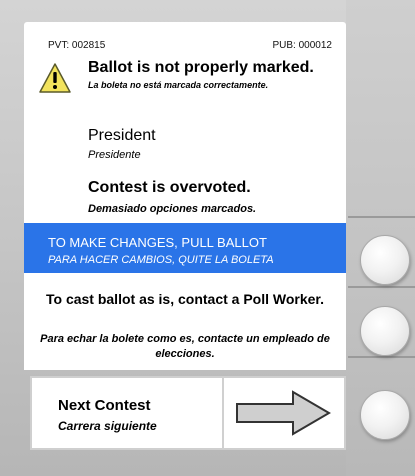 Image resolution: width=415 pixels, height=476 pixels. I want to click on right-arrow-icon, so click(283, 413).